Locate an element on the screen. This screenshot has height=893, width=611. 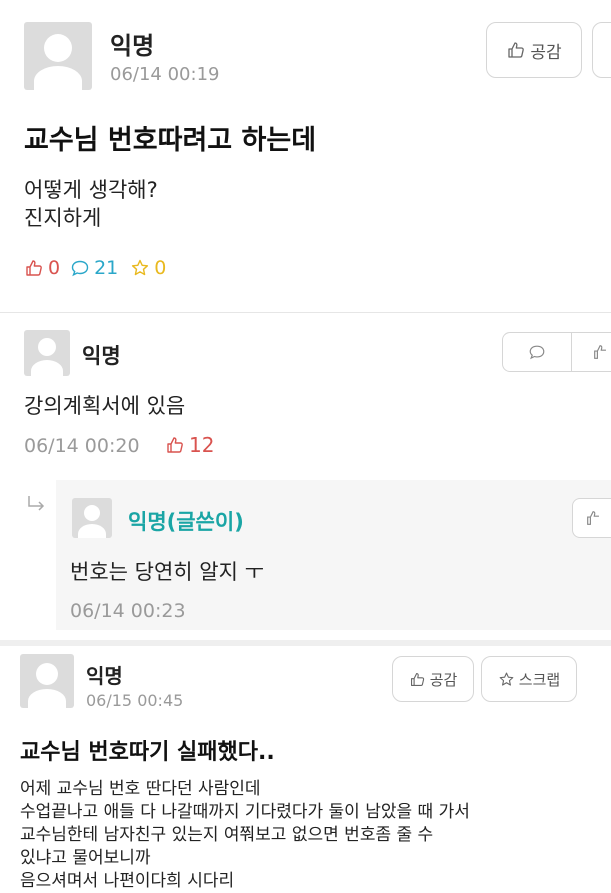
comment-like-stat: 12 is located at coordinates (189, 445).